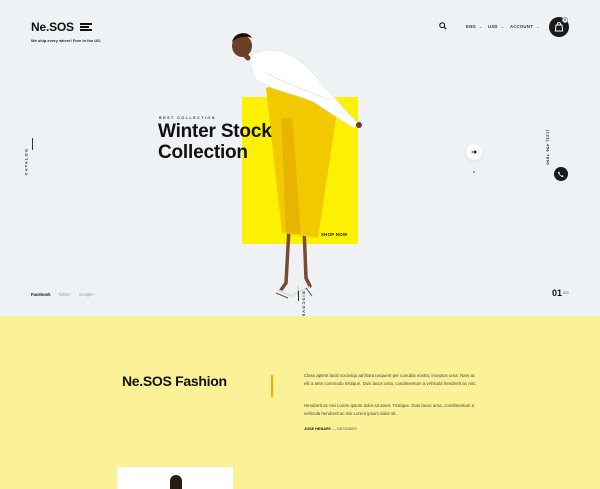 The height and width of the screenshot is (489, 600). What do you see at coordinates (187, 118) in the screenshot?
I see `hero-eyebrow: BEST COLLECTION` at bounding box center [187, 118].